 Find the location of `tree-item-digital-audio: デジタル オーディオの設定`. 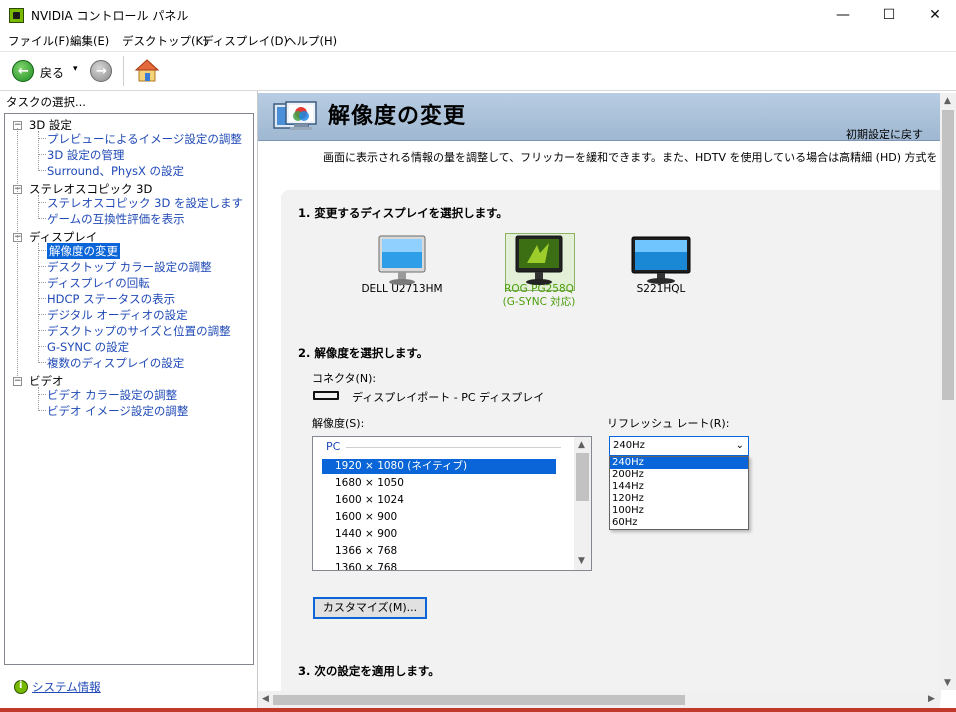

tree-item-digital-audio: デジタル オーディオの設定 is located at coordinates (117, 315).